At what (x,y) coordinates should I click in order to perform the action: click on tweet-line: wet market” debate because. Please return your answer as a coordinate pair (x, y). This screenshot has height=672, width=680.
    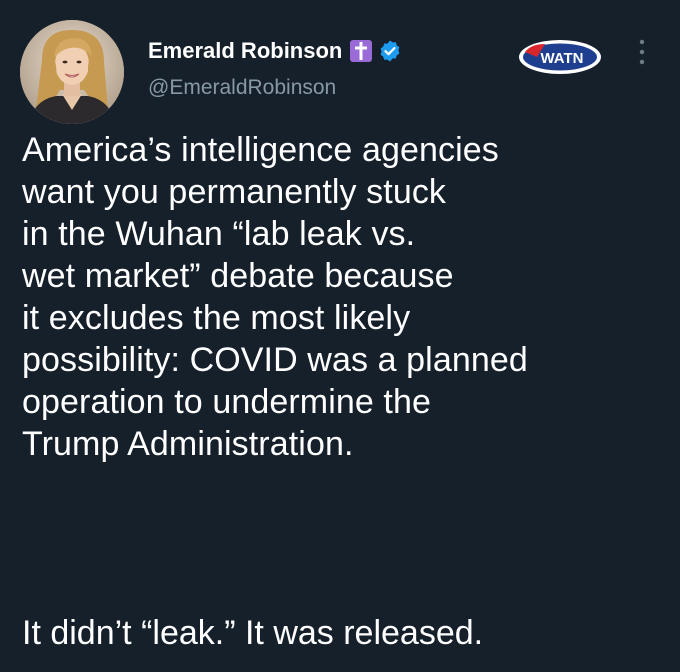
    Looking at the image, I should click on (238, 276).